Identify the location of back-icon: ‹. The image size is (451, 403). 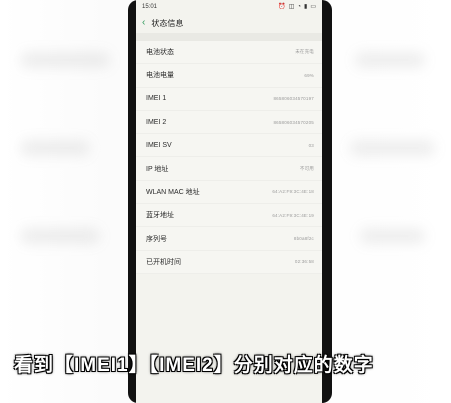
(143, 23).